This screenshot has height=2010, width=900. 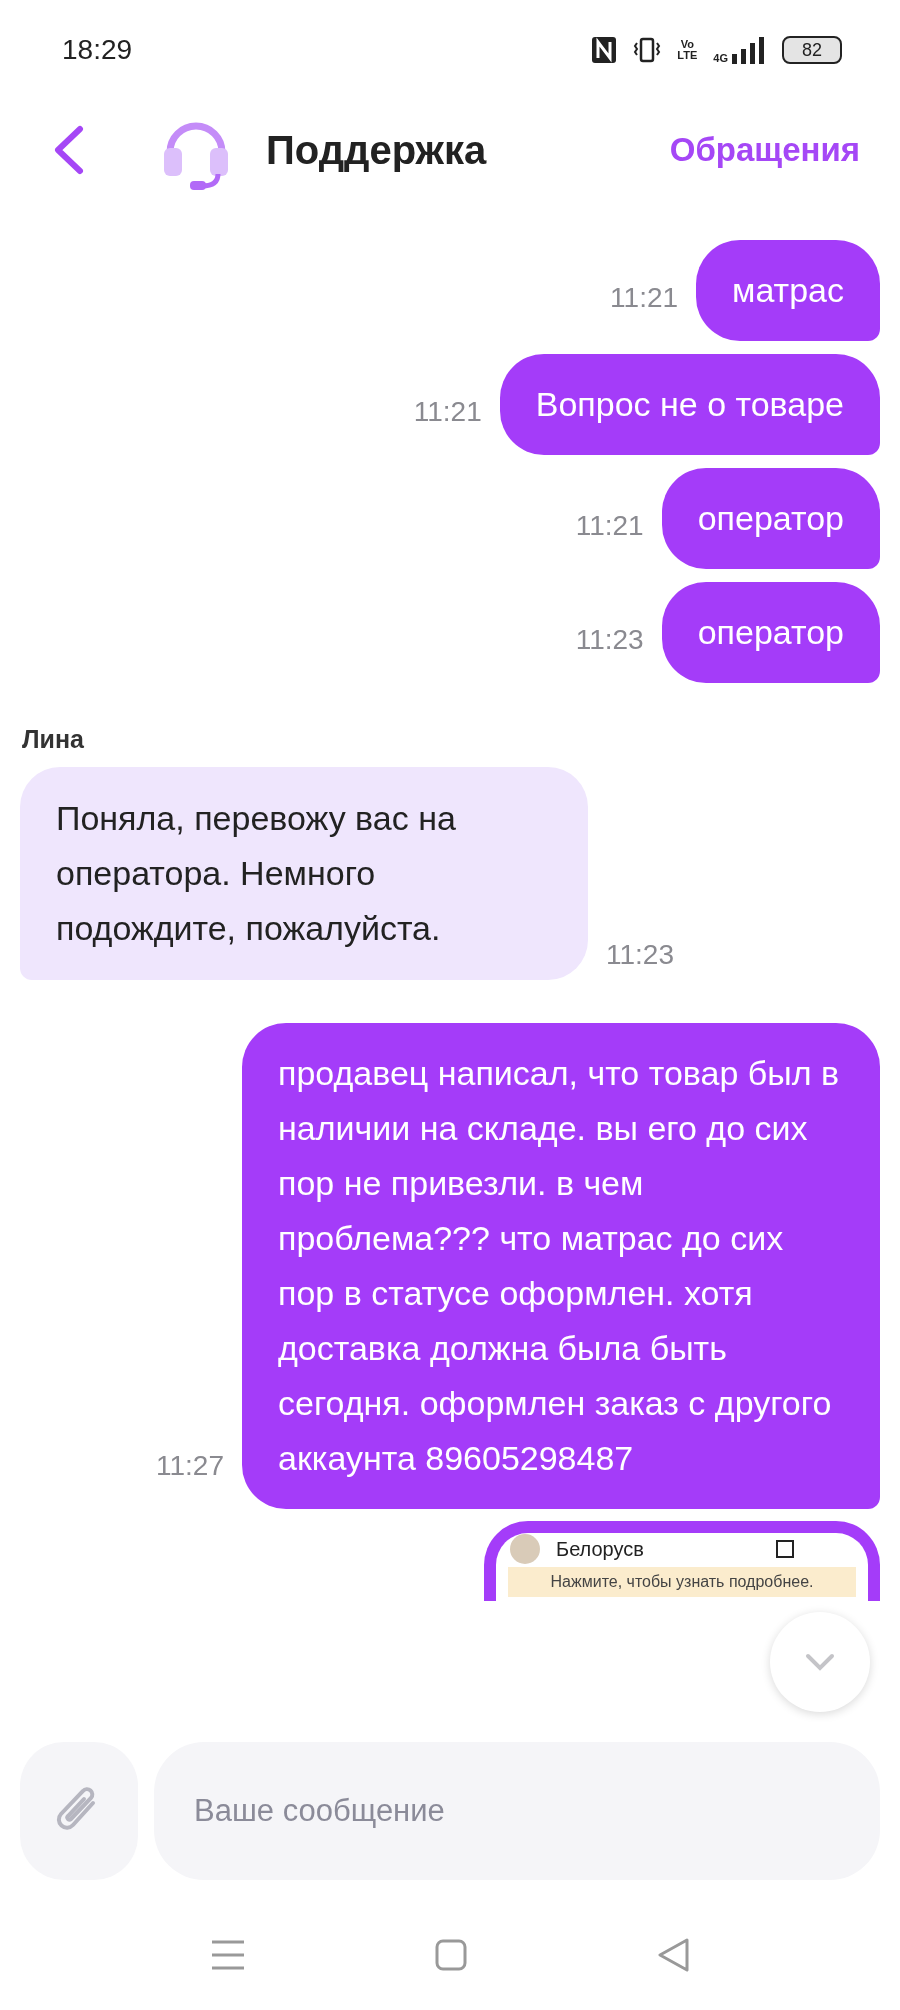 What do you see at coordinates (604, 50) in the screenshot?
I see `nfc-icon` at bounding box center [604, 50].